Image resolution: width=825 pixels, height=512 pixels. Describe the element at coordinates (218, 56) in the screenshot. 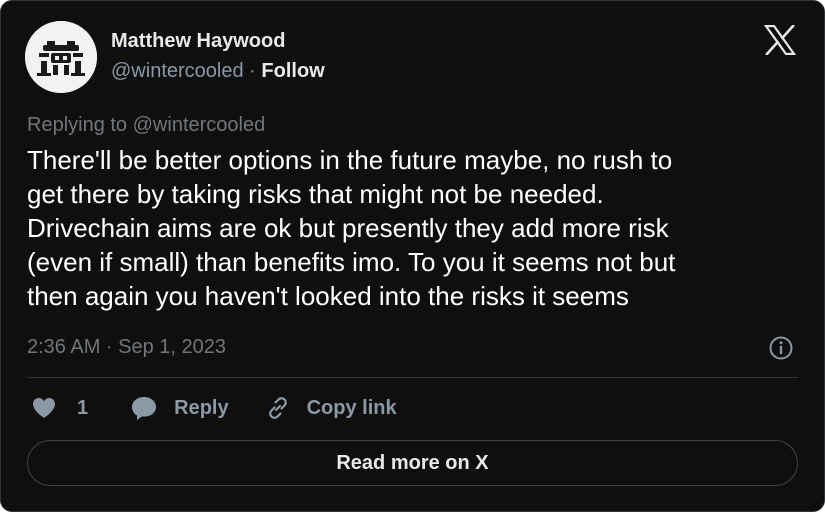

I see `author-block: Matthew Haywood @wintercooled · Follow` at that location.